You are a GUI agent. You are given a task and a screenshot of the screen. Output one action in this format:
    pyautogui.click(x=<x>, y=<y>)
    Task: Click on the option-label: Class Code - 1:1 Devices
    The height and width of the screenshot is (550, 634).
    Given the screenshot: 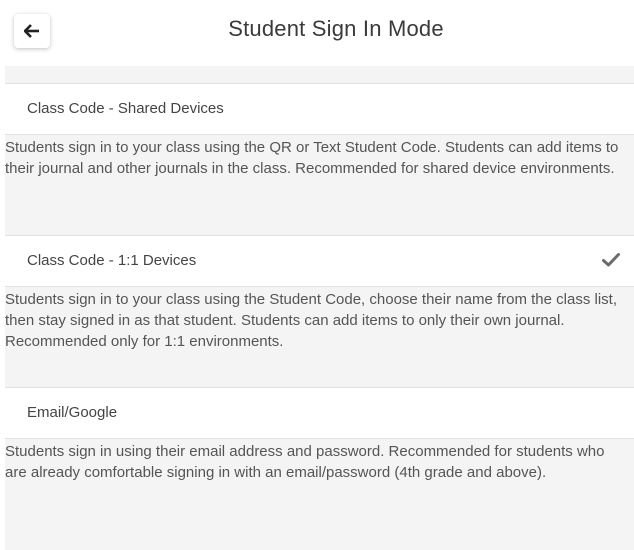 What is the action you would take?
    pyautogui.click(x=112, y=260)
    